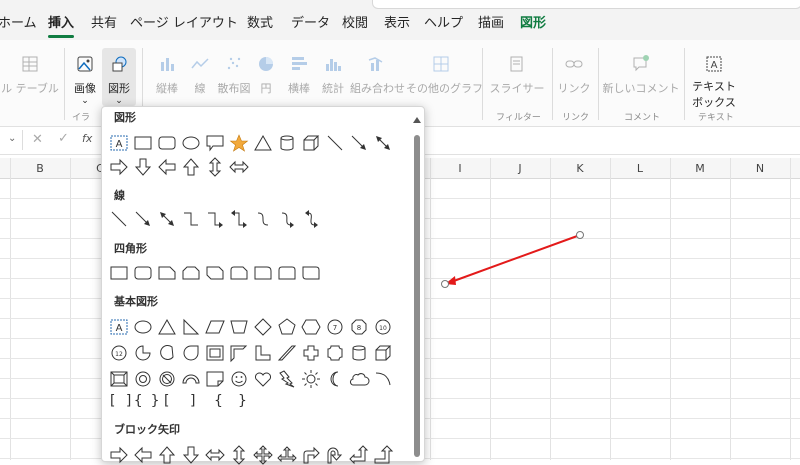 The height and width of the screenshot is (465, 800). Describe the element at coordinates (192, 401) in the screenshot. I see `right-bracket-icon: ]` at that location.